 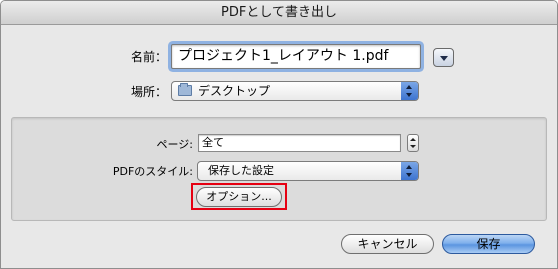 What do you see at coordinates (148, 57) in the screenshot?
I see `name-label: 名前：` at bounding box center [148, 57].